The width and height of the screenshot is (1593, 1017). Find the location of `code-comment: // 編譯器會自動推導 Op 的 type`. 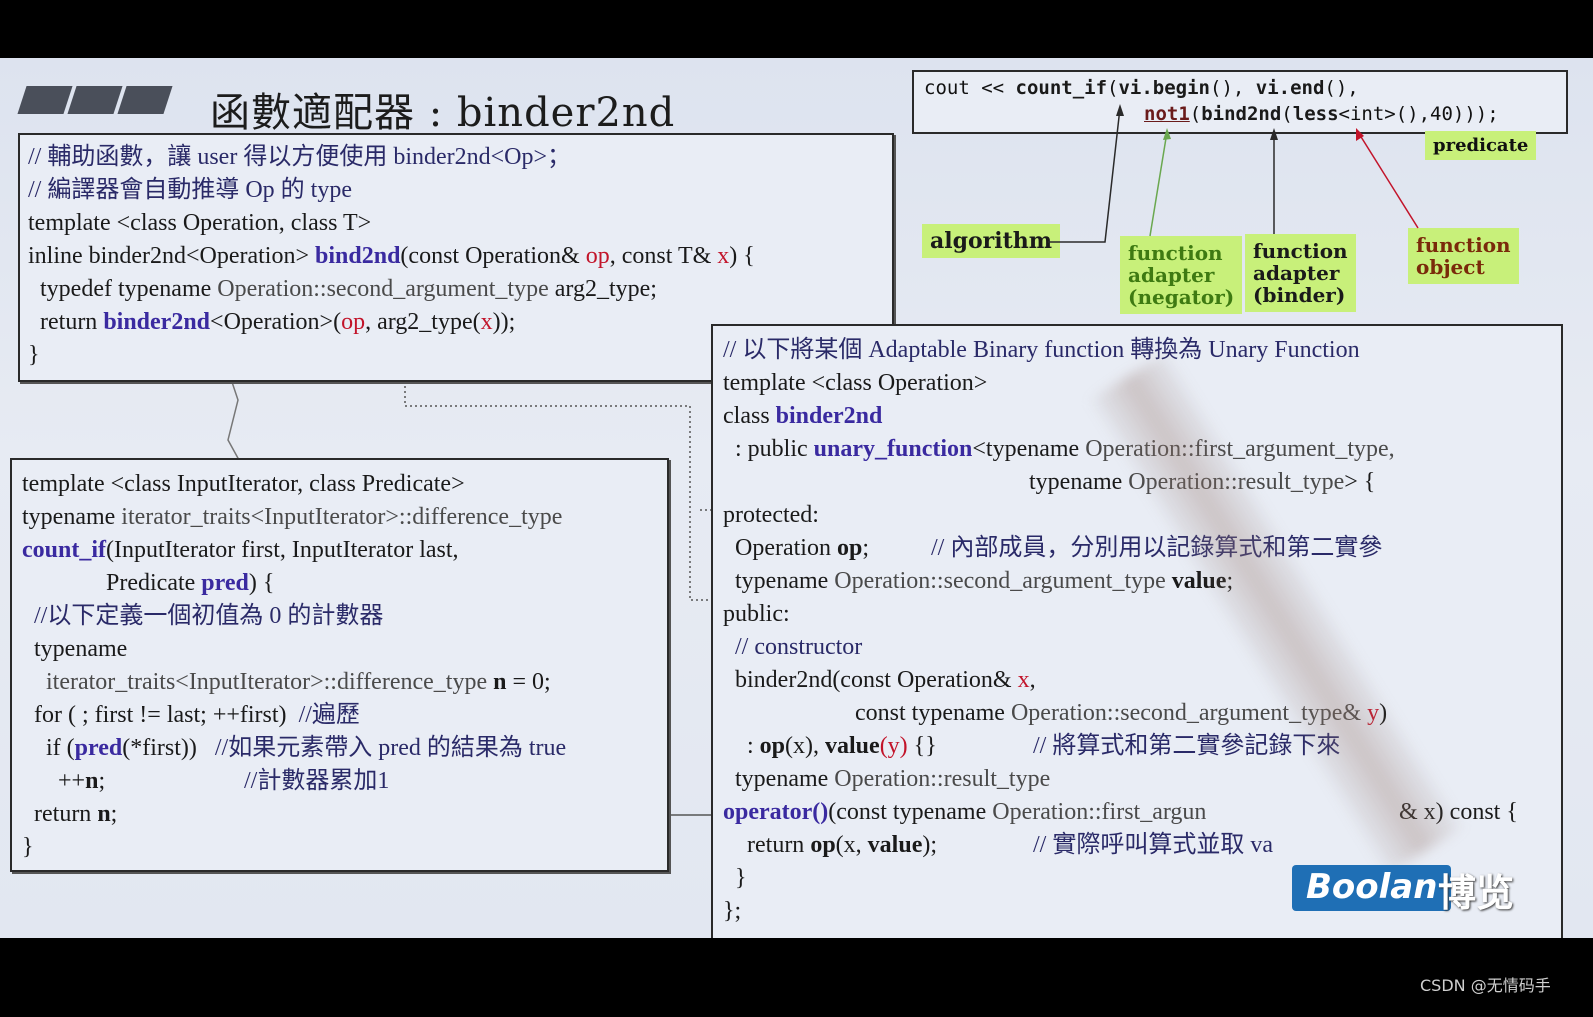

code-comment: // 編譯器會自動推導 Op 的 type is located at coordinates (190, 190).